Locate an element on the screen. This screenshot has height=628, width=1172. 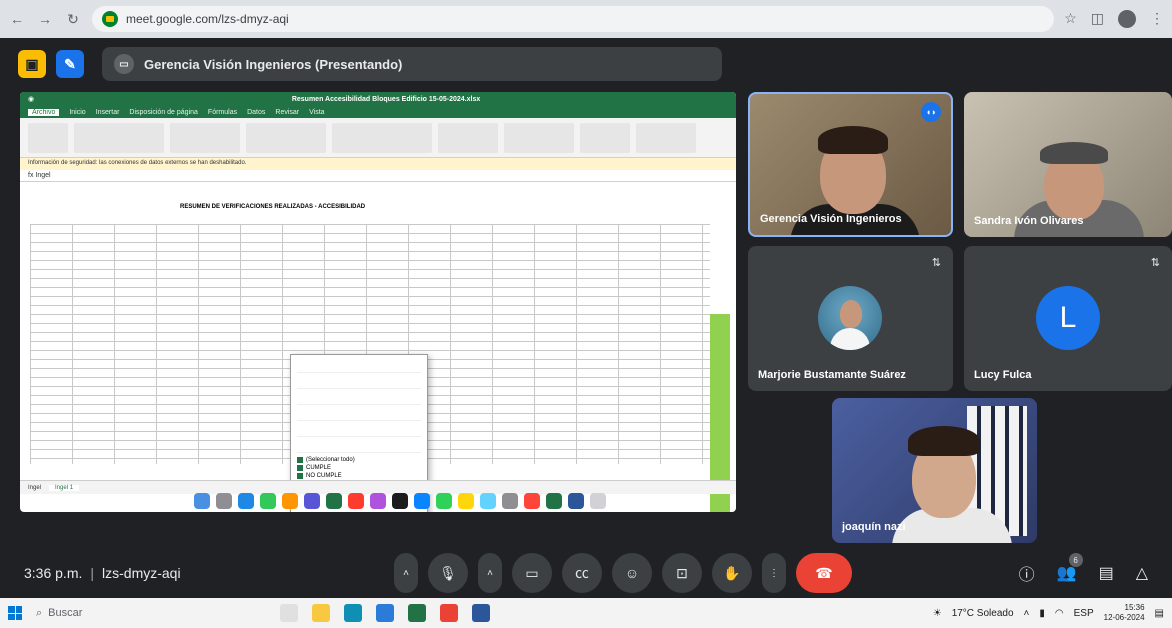
hang-up-button: ☎ is located at coordinates (824, 573).